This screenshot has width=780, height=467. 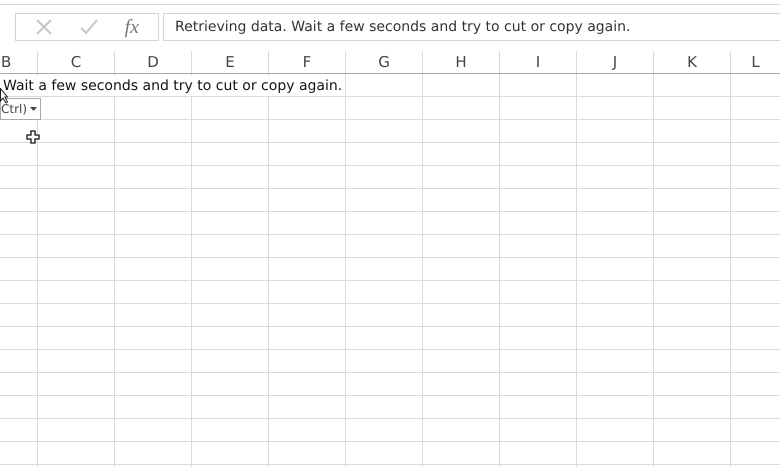 I want to click on column-header: C, so click(x=76, y=62).